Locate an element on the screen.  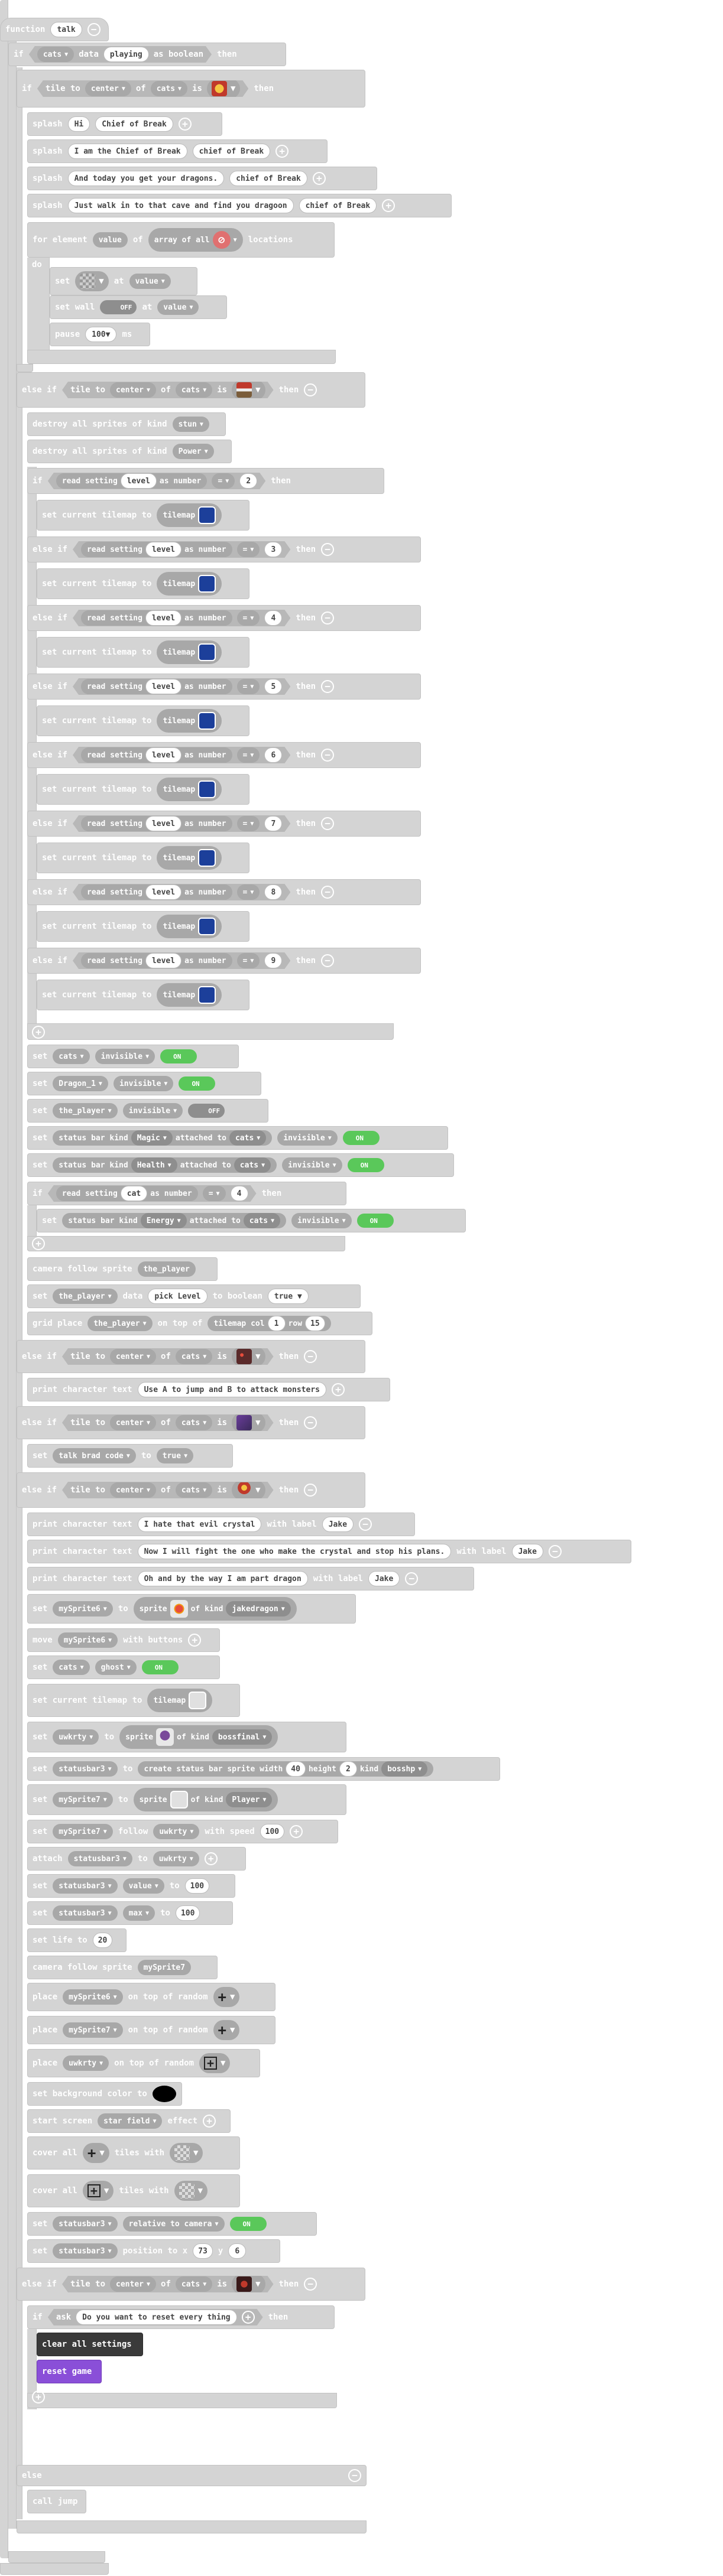
place-random-block: place uwkrty ▼ on top of random + ▼ is located at coordinates (143, 2063).